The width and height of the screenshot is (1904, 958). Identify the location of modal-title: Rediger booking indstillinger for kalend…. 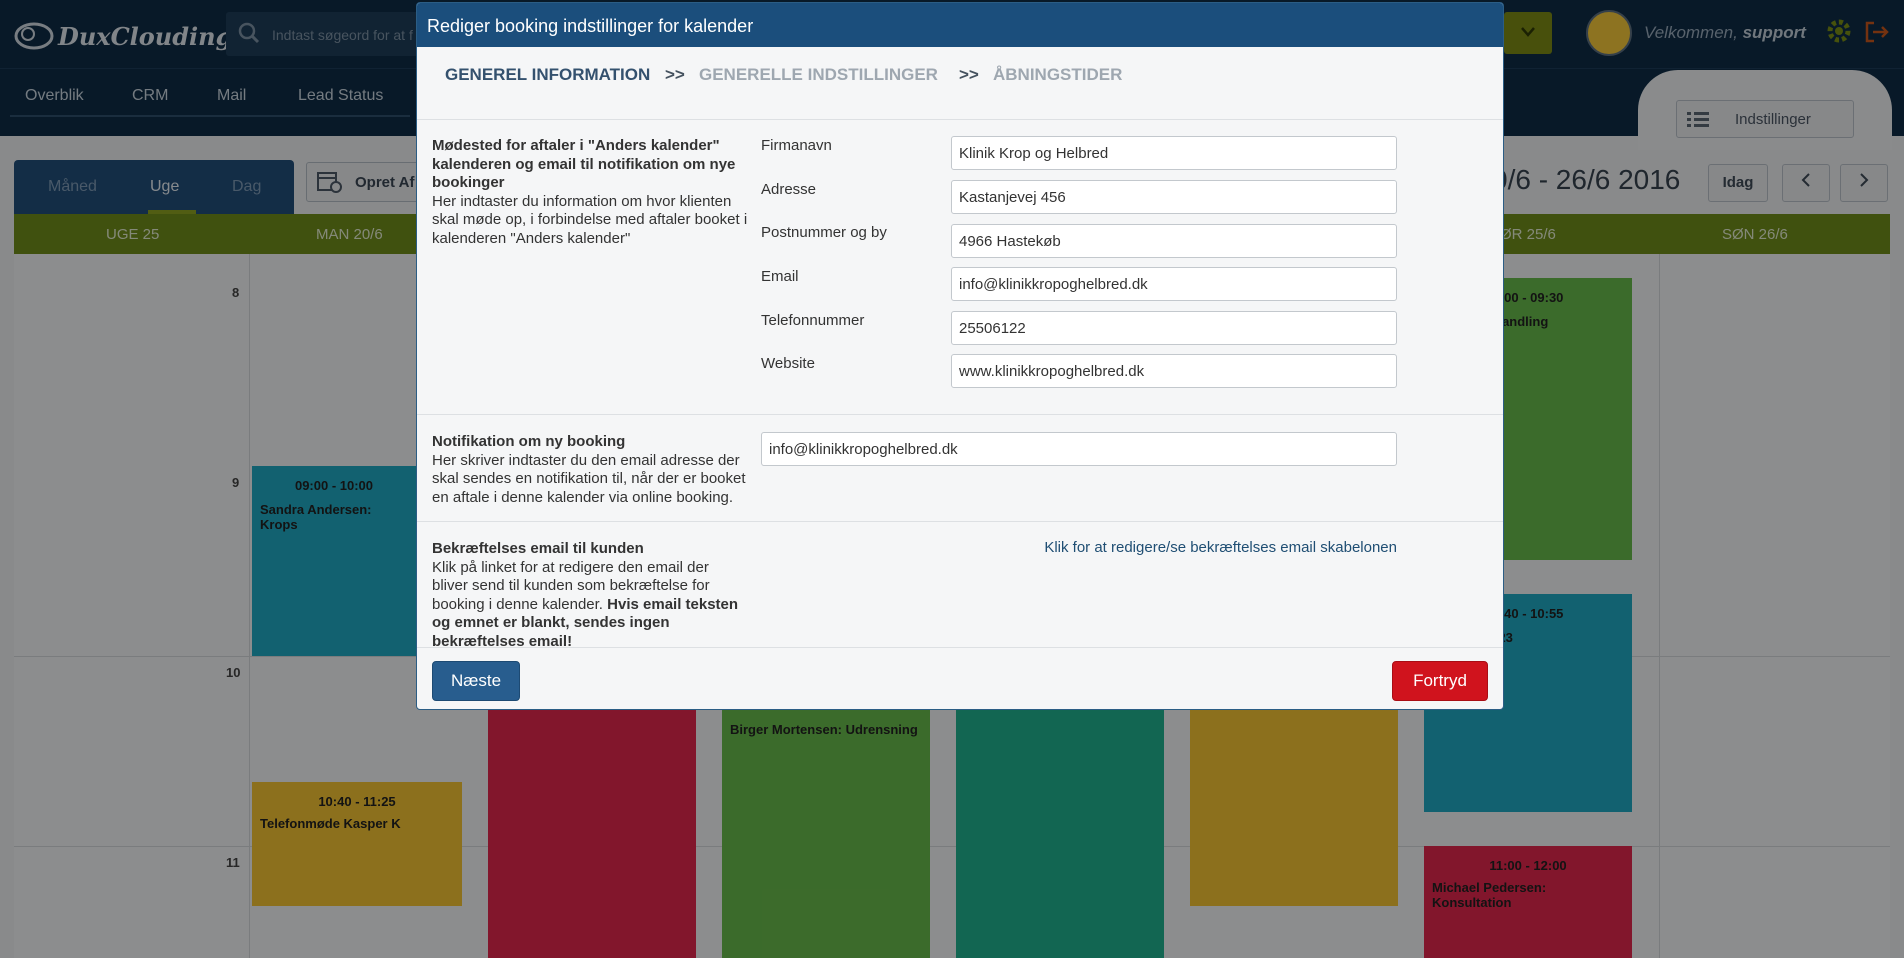
(590, 26).